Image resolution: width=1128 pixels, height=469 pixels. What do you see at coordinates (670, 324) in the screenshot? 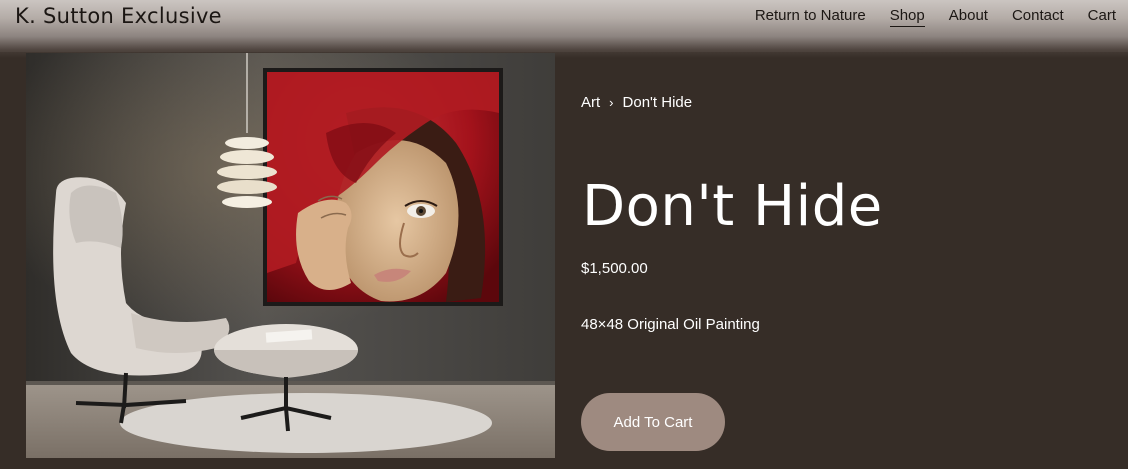
I see `product-description: 48×48 Original Oil Painting` at bounding box center [670, 324].